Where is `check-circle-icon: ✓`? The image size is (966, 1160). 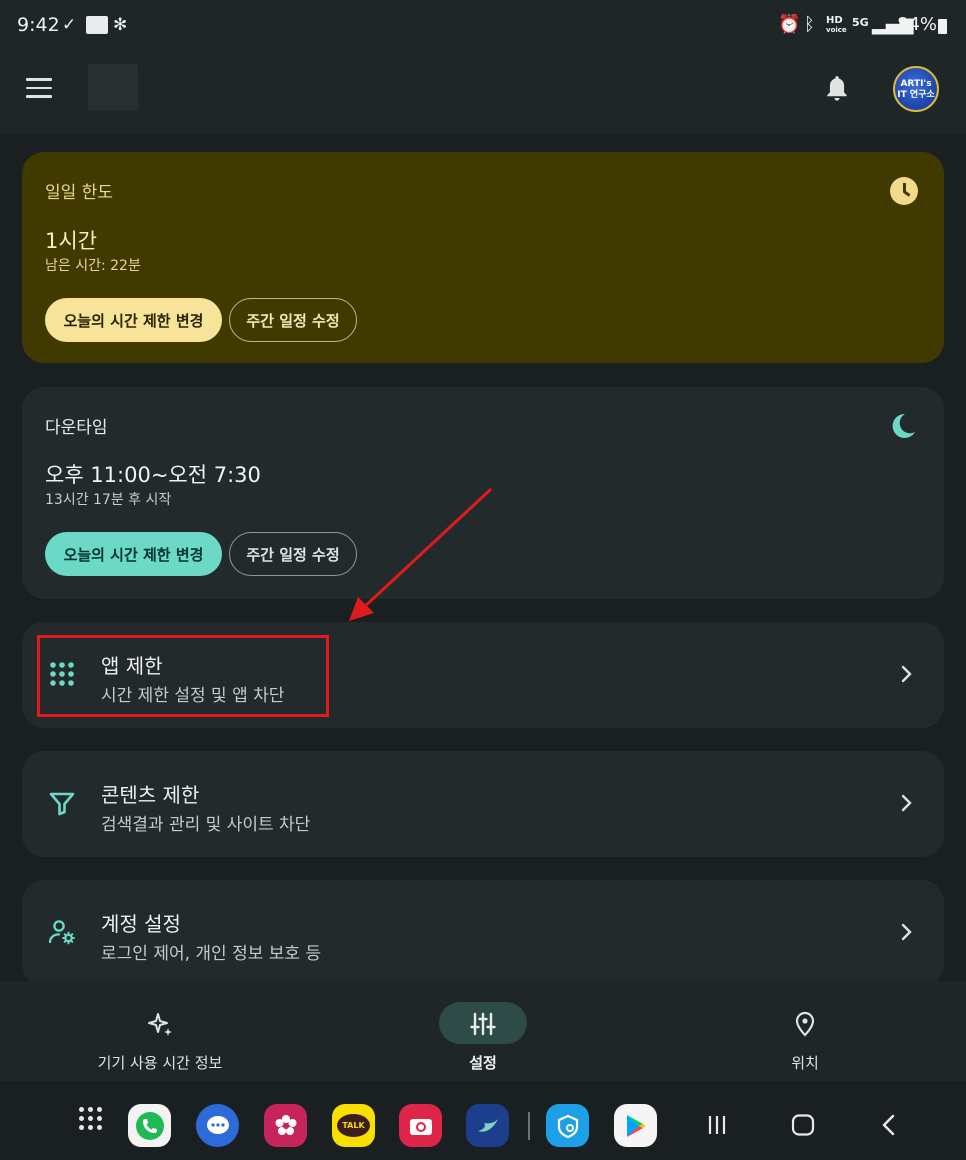 check-circle-icon: ✓ is located at coordinates (69, 25).